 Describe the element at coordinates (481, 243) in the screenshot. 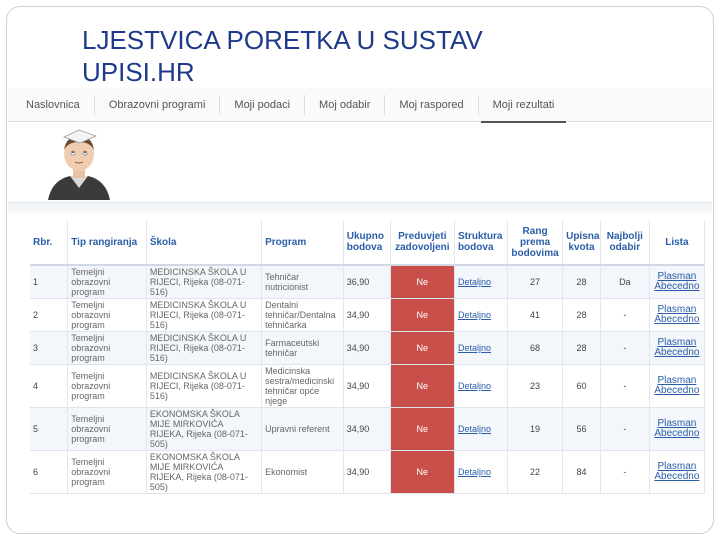

I see `col-struktura: Struktura bodova` at that location.